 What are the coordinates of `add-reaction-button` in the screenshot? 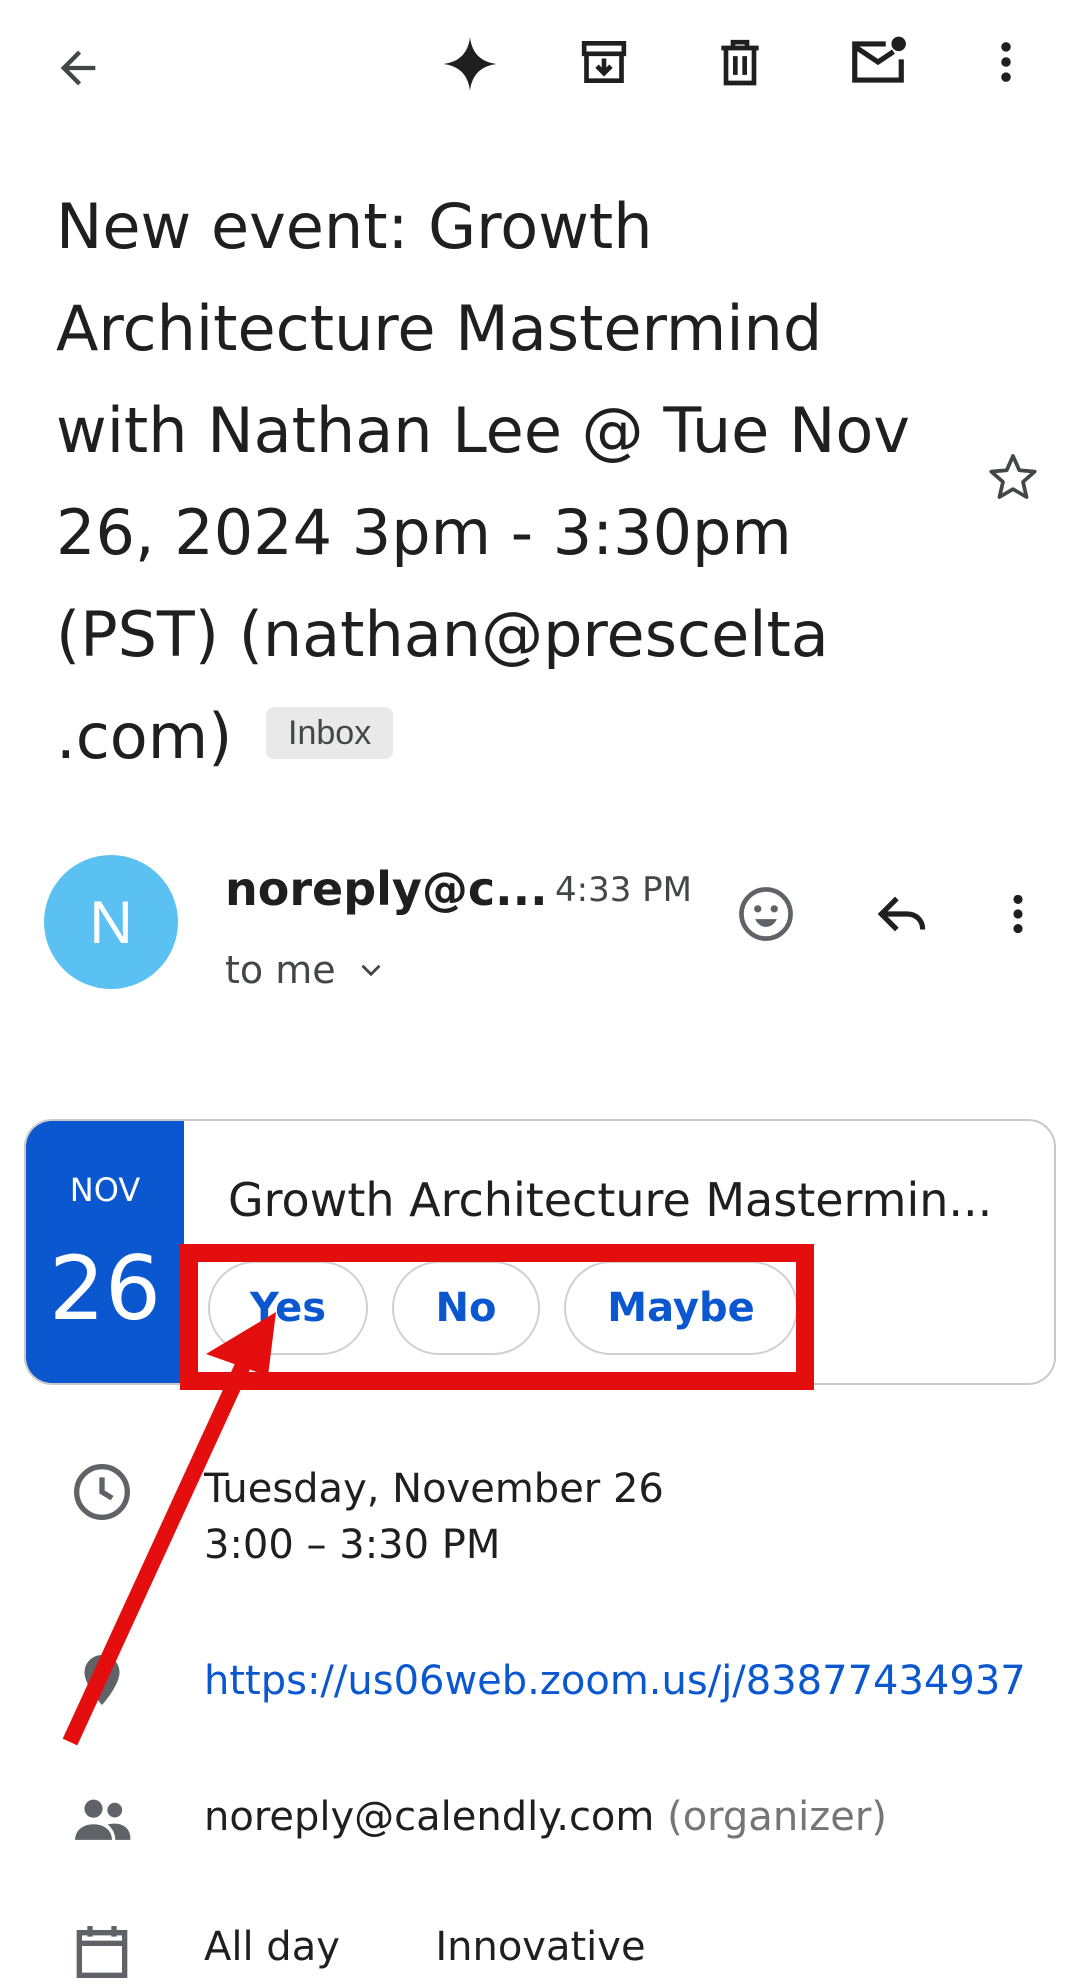 It's located at (766, 914).